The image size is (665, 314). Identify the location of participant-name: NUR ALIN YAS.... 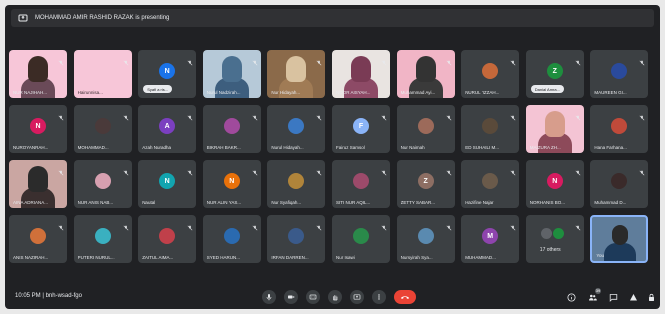
(224, 202).